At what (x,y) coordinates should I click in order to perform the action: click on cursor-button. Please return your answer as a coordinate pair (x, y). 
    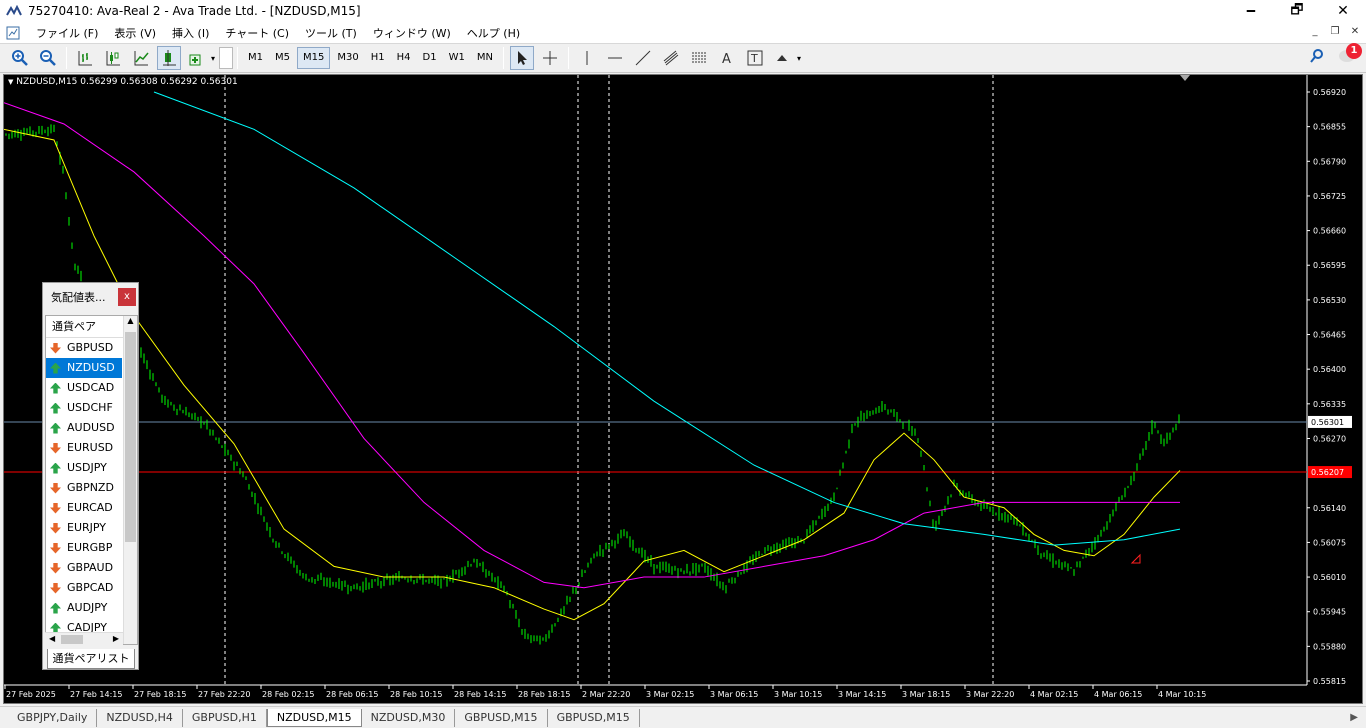
    Looking at the image, I should click on (521, 58).